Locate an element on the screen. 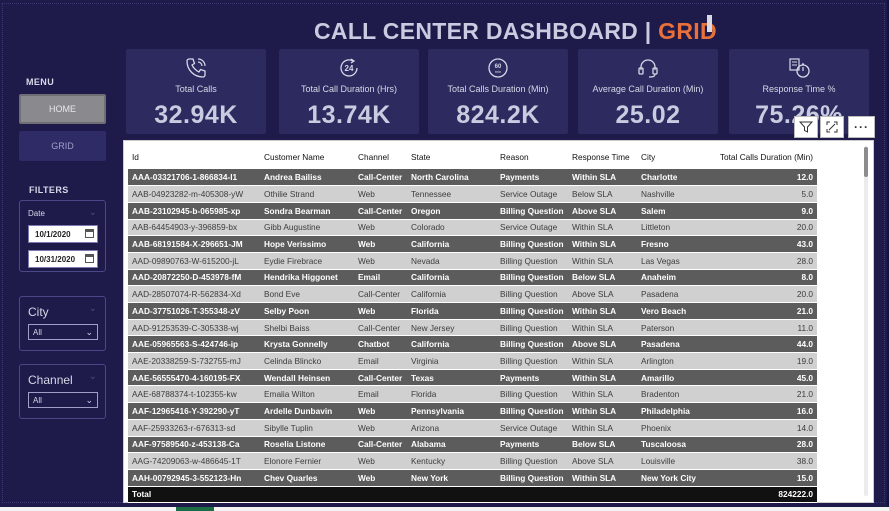 Image resolution: width=889 pixels, height=511 pixels. kpi-label: Response Time % is located at coordinates (799, 89).